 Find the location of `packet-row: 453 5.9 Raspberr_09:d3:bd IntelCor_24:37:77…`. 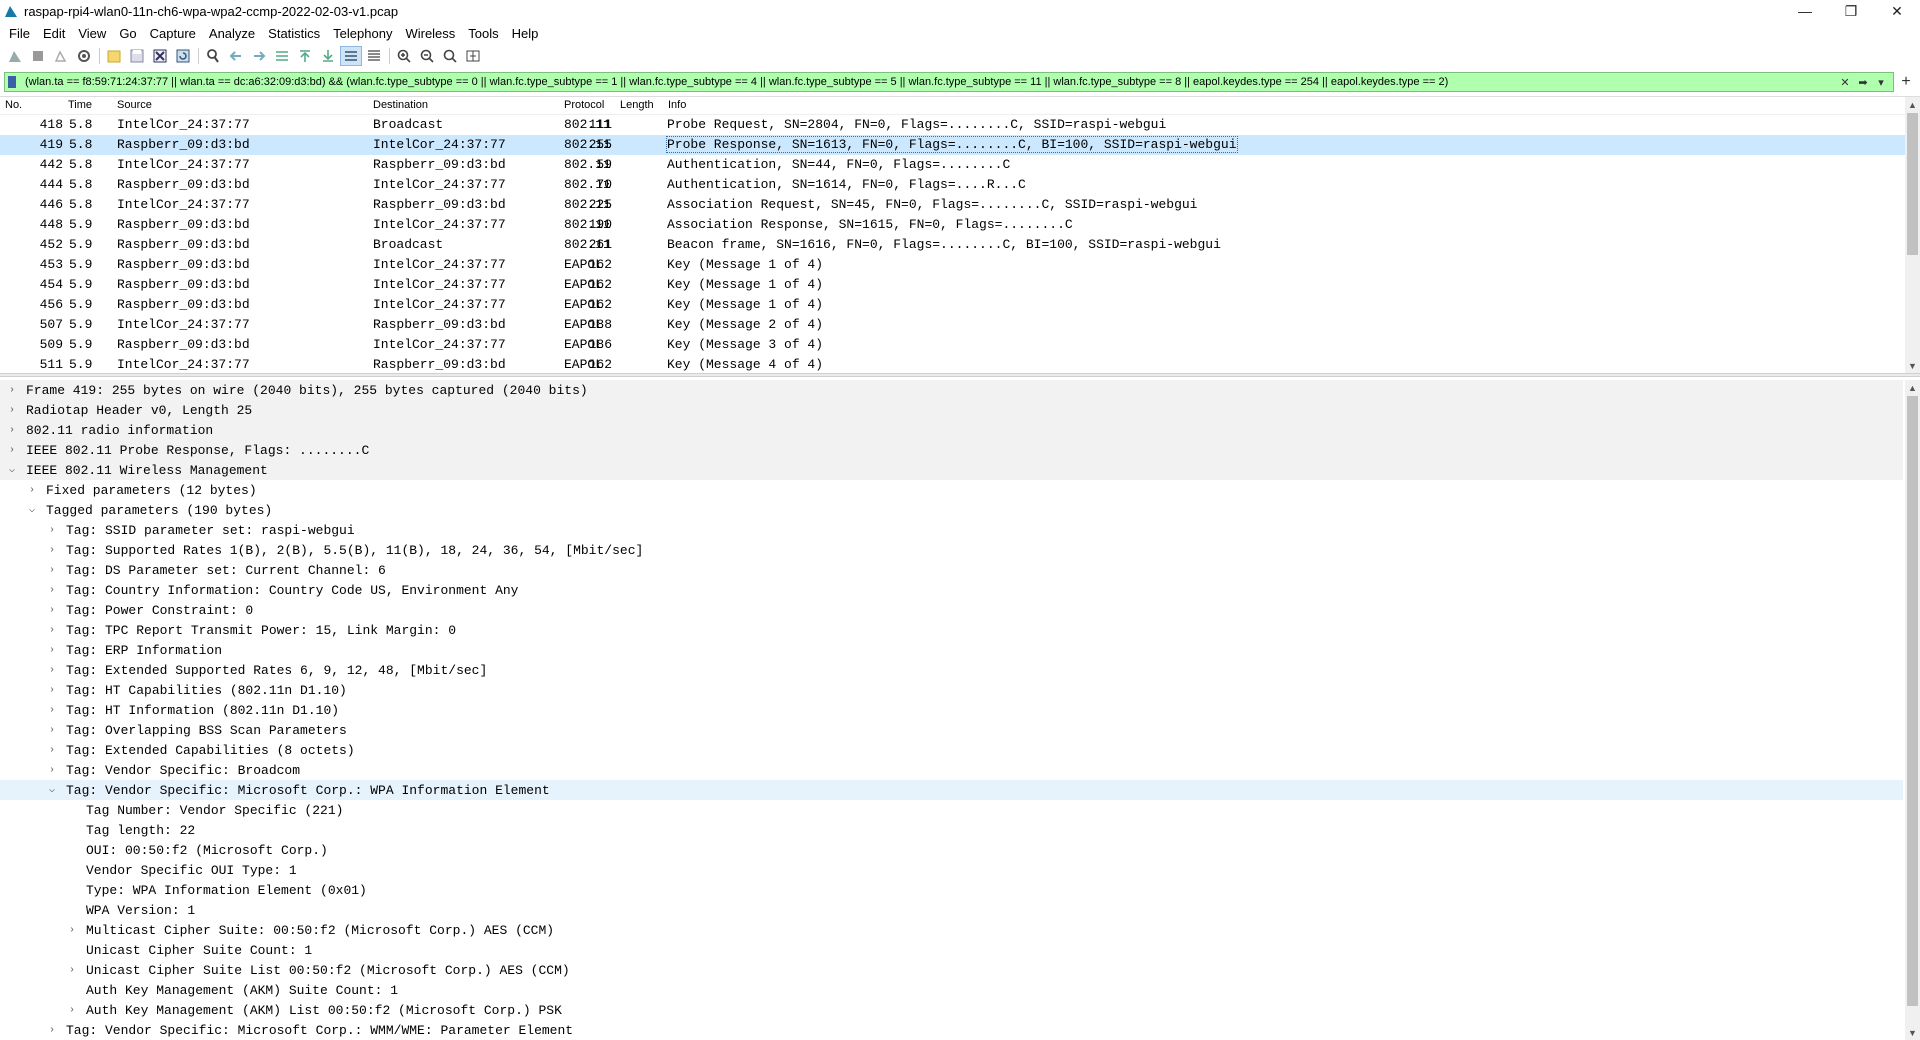

packet-row: 453 5.9 Raspberr_09:d3:bd IntelCor_24:37:77… is located at coordinates (952, 265).